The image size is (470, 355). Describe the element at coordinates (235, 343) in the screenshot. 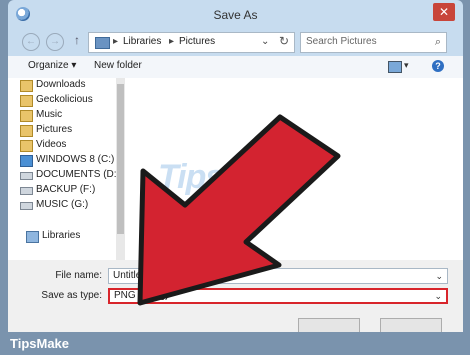

I see `brand-bar: TipsMake` at that location.